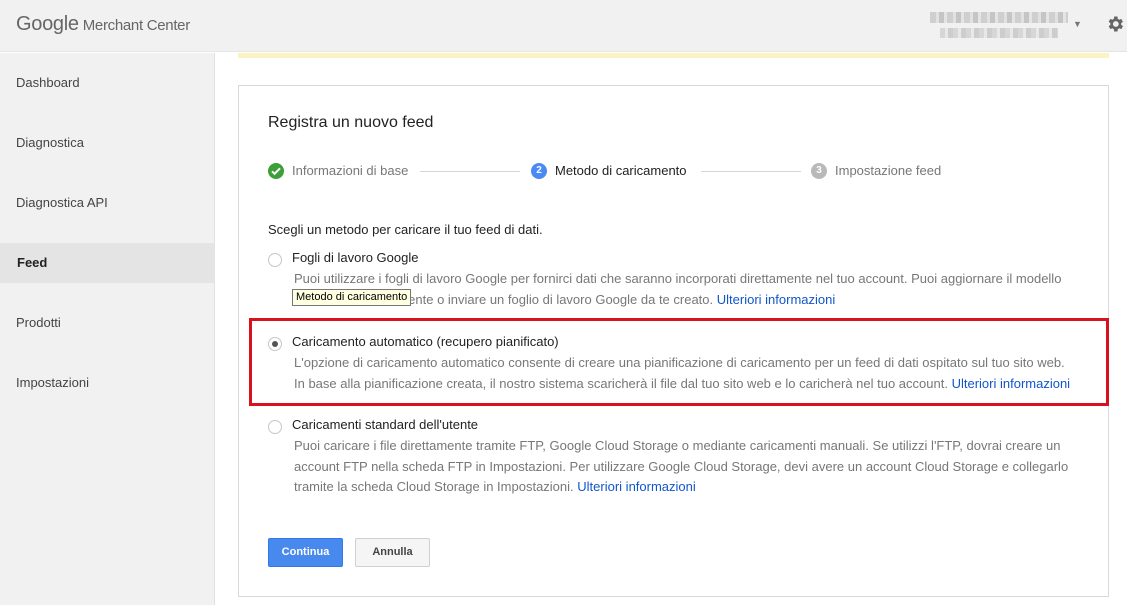  What do you see at coordinates (621, 170) in the screenshot?
I see `step-label: Metodo di caricamento` at bounding box center [621, 170].